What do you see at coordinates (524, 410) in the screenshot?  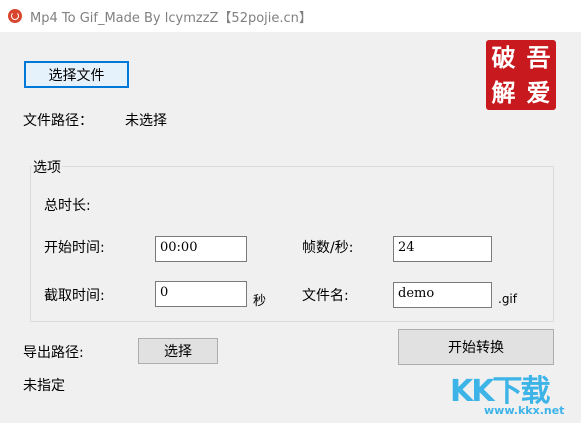 I see `watermark-url: www.kkx.net` at bounding box center [524, 410].